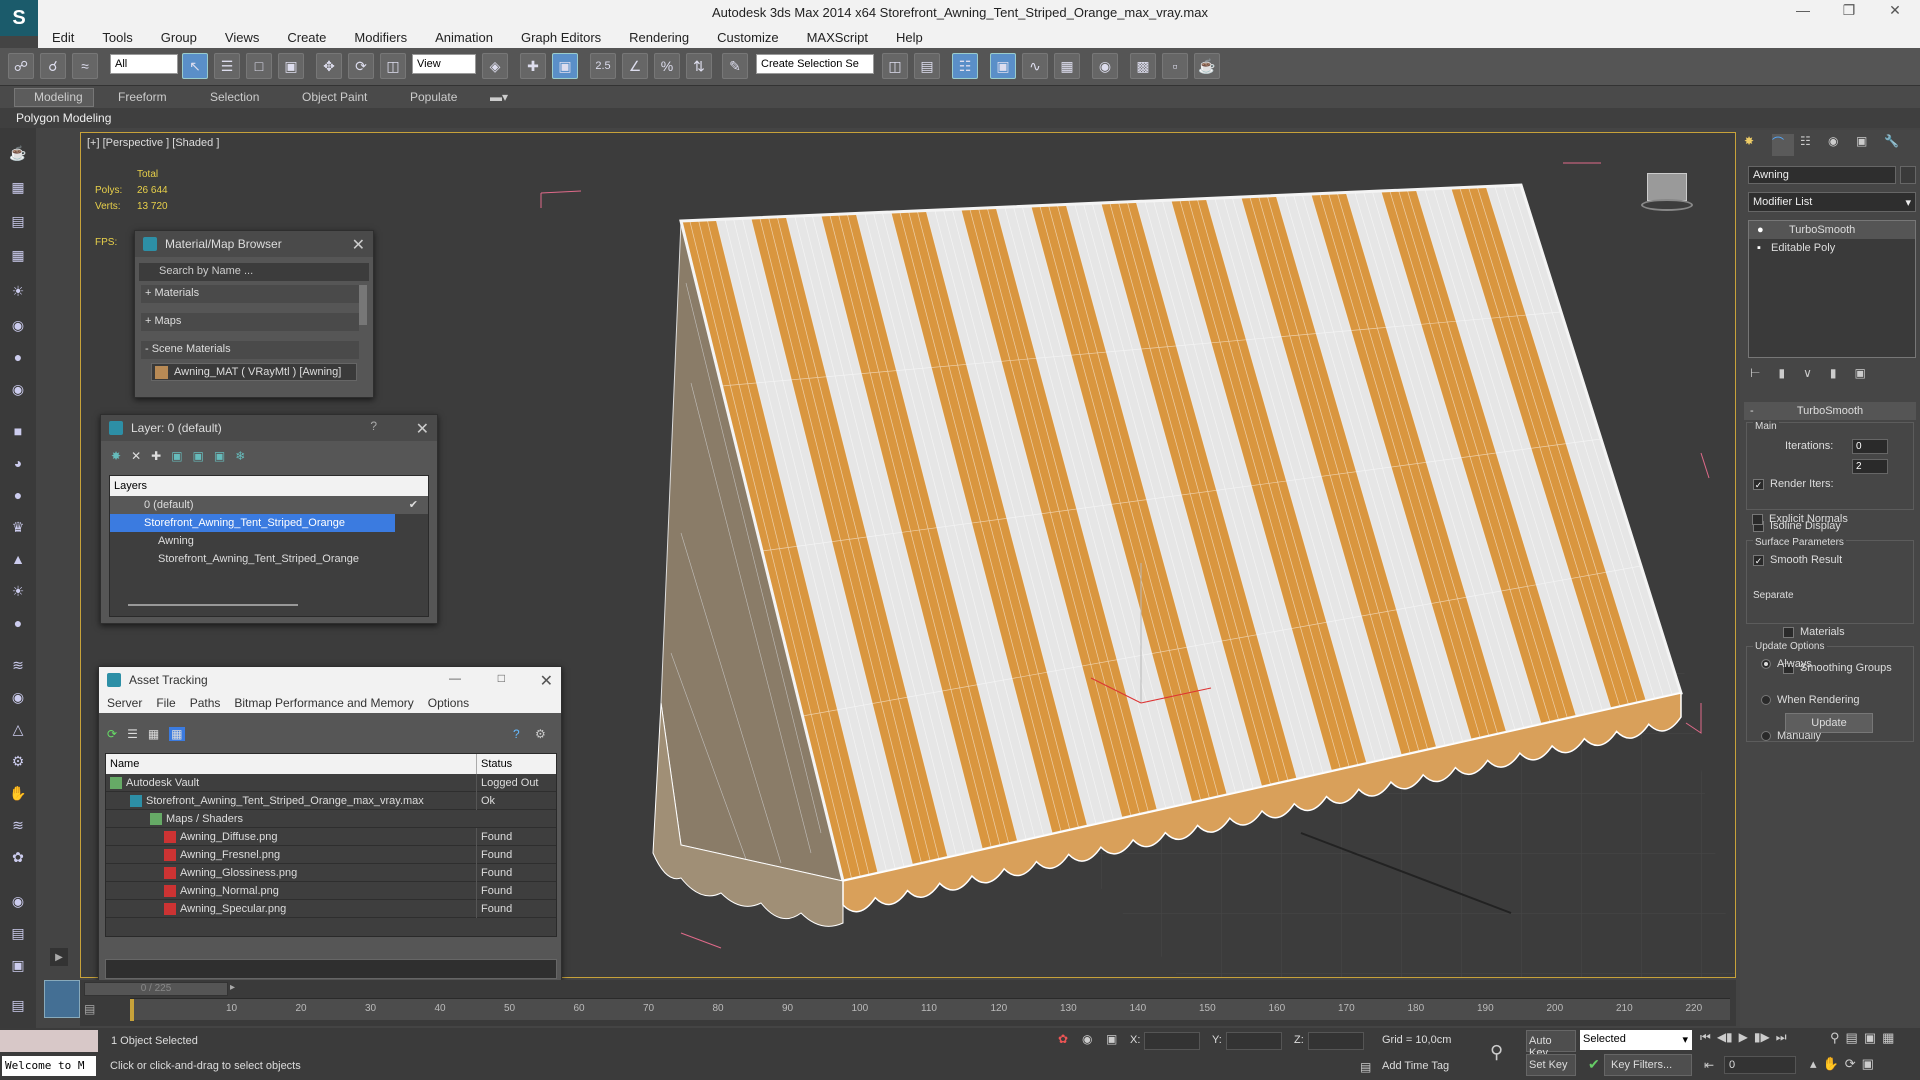 The height and width of the screenshot is (1080, 1920). Describe the element at coordinates (1833, 373) in the screenshot. I see `remove-modifier-icon: ▮` at that location.